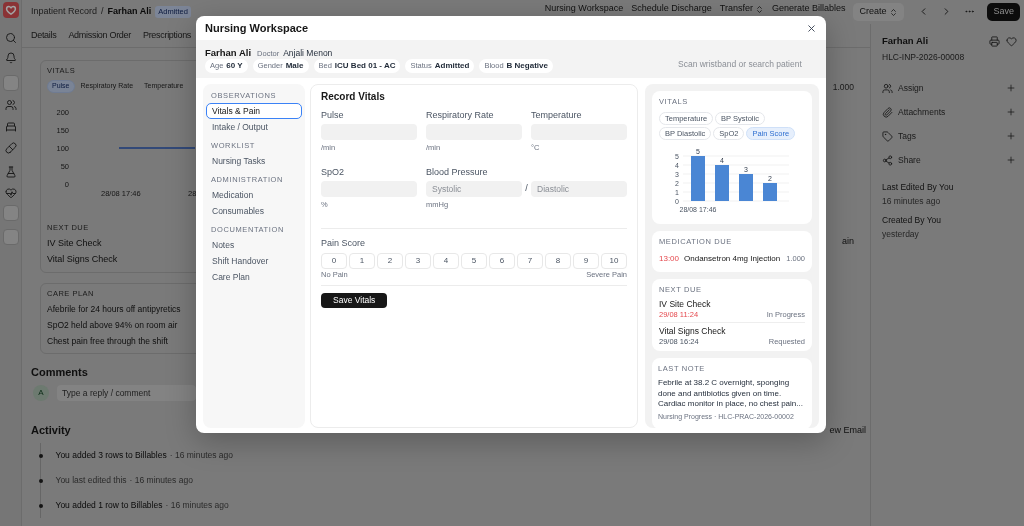 The height and width of the screenshot is (526, 1024). I want to click on care-plan-goal: SpO2 held above 94% on room air, so click(112, 325).